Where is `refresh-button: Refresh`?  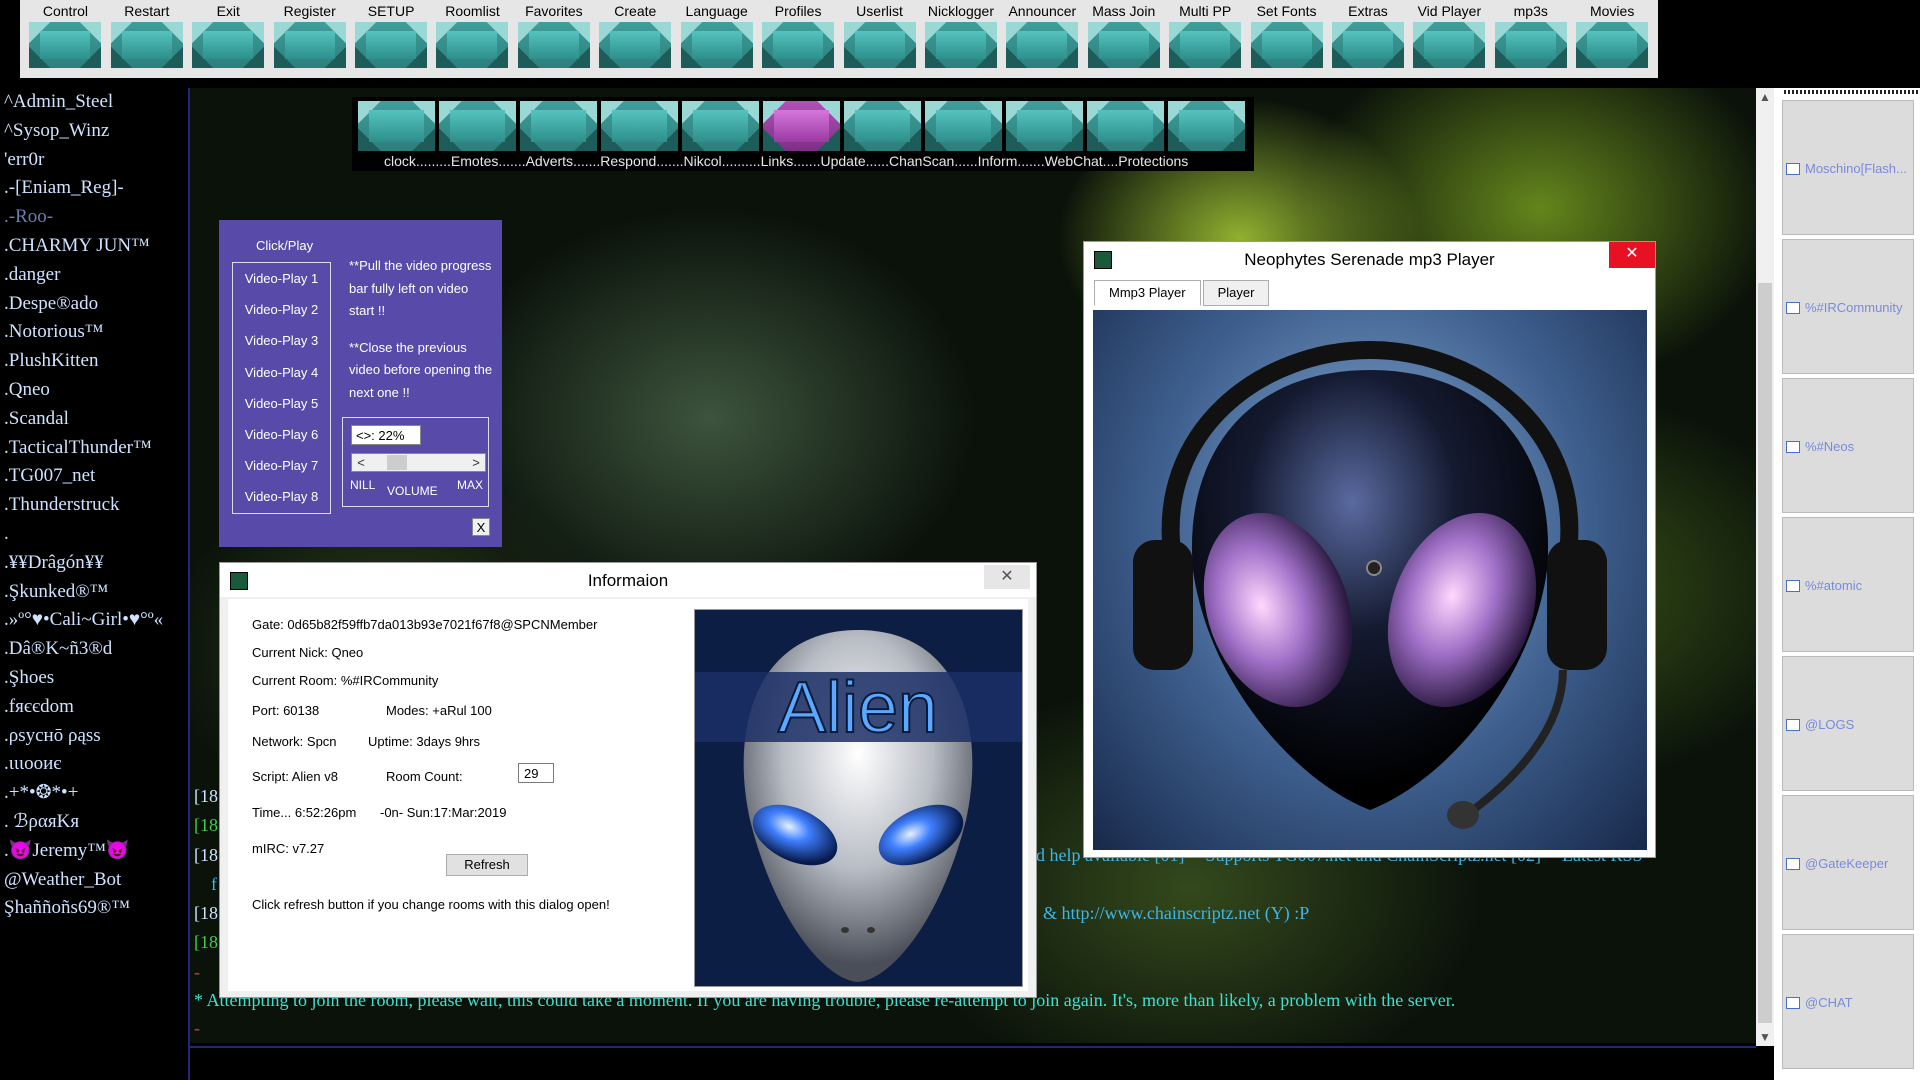
refresh-button: Refresh is located at coordinates (487, 865).